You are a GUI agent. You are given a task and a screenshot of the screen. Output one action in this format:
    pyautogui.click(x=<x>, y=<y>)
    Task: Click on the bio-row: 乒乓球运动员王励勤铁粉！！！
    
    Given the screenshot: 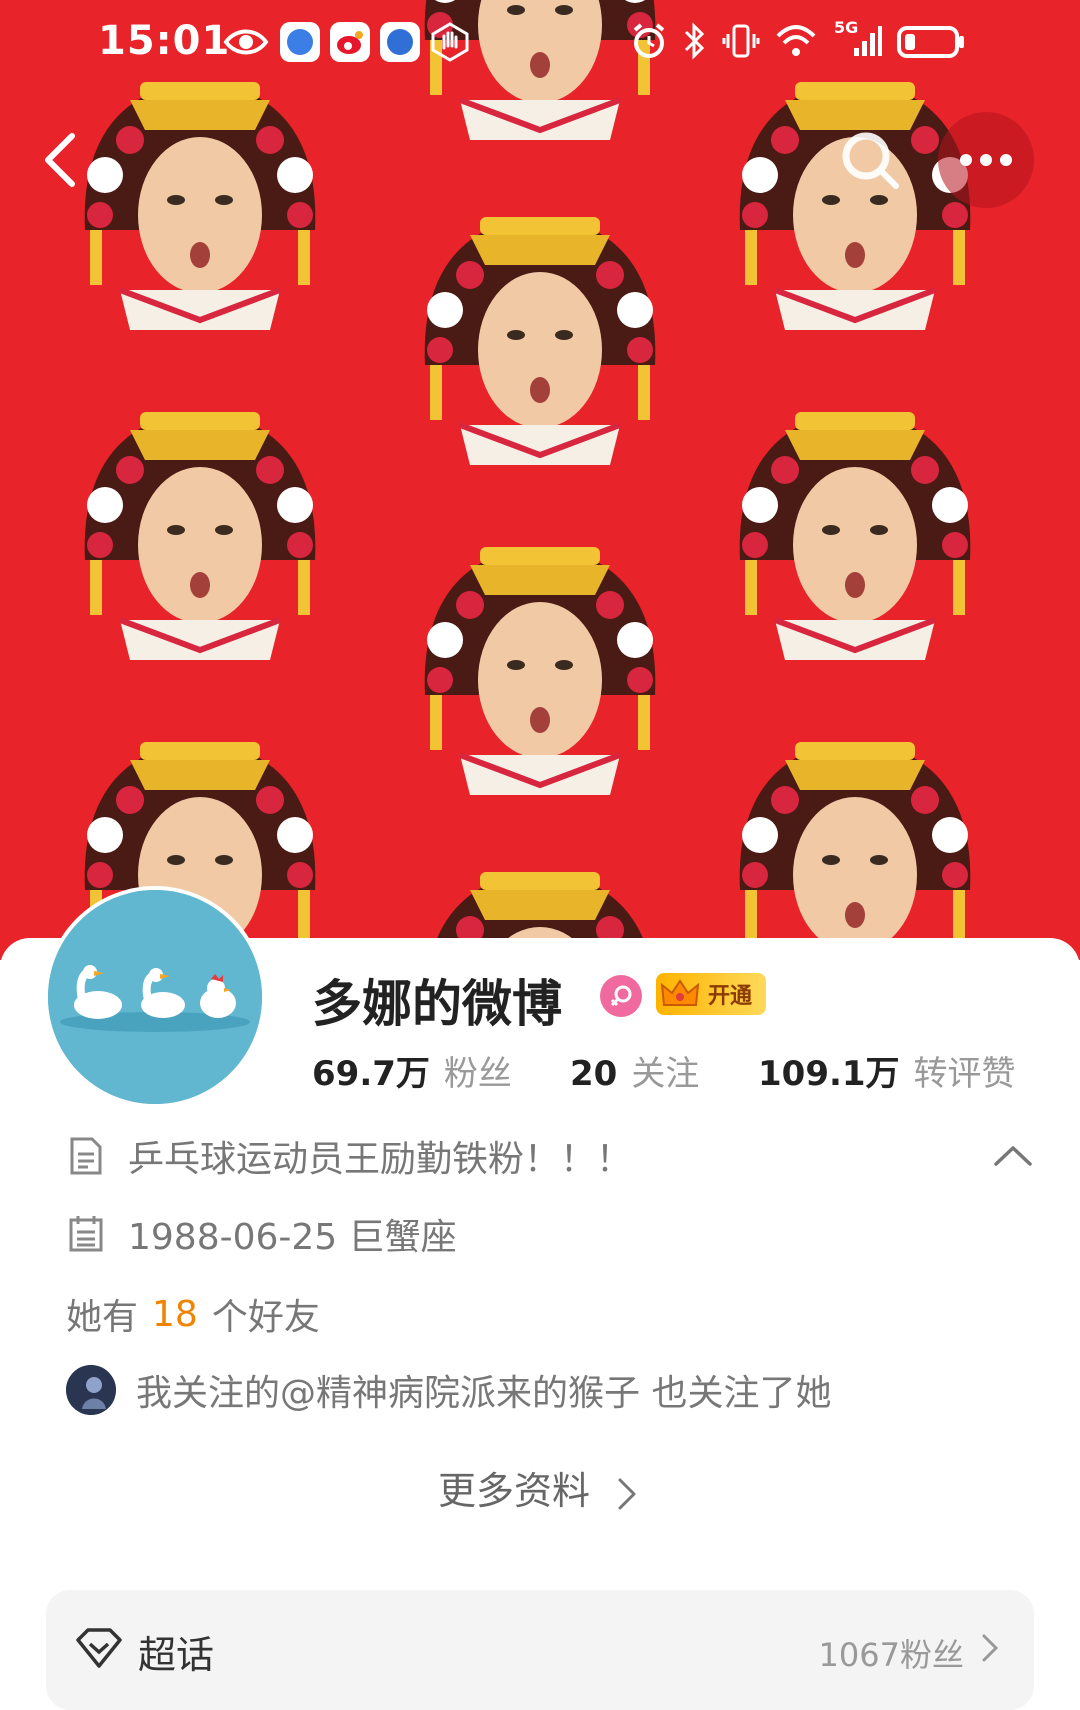 What is the action you would take?
    pyautogui.click(x=349, y=1156)
    